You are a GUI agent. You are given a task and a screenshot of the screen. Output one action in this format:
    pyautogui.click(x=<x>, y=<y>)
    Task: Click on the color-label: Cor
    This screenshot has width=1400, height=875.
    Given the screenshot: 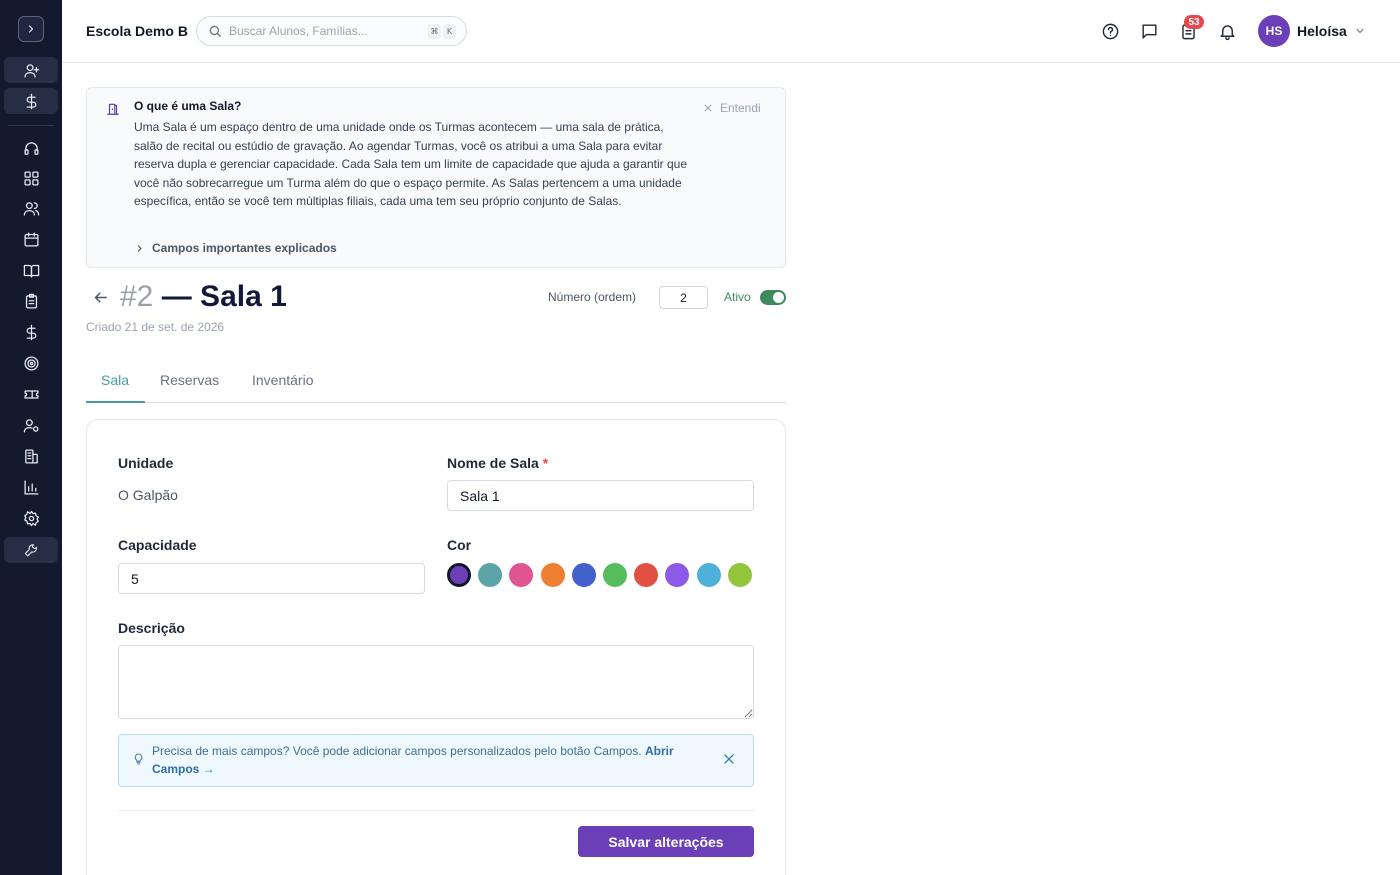 What is the action you would take?
    pyautogui.click(x=459, y=545)
    